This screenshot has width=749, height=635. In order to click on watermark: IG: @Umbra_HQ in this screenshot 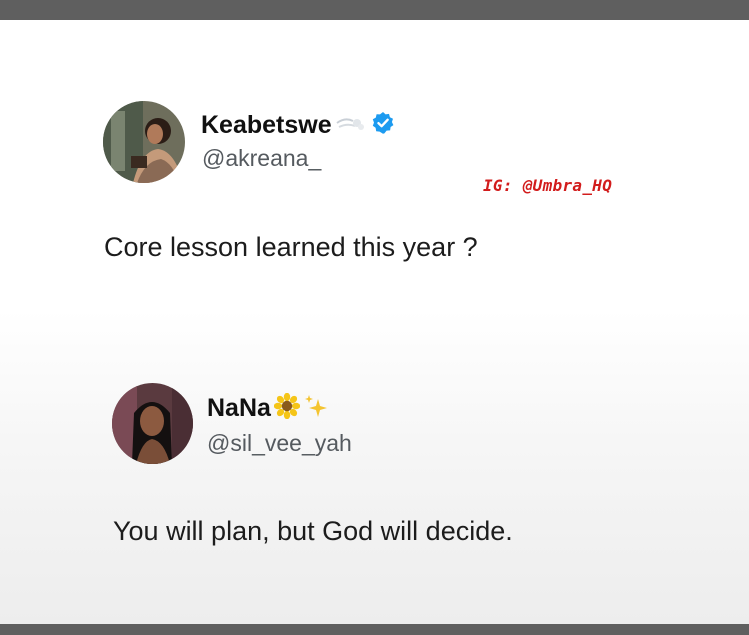, I will do `click(548, 185)`.